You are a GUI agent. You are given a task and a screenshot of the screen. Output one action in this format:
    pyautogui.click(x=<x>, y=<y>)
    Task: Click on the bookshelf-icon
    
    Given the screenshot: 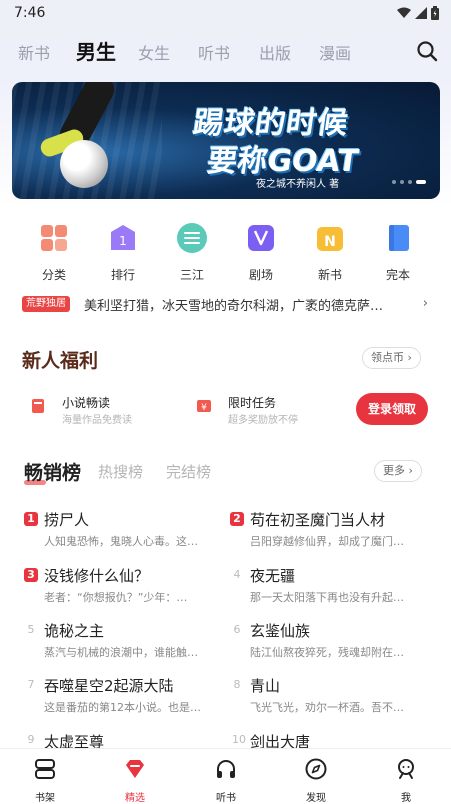 What is the action you would take?
    pyautogui.click(x=45, y=769)
    